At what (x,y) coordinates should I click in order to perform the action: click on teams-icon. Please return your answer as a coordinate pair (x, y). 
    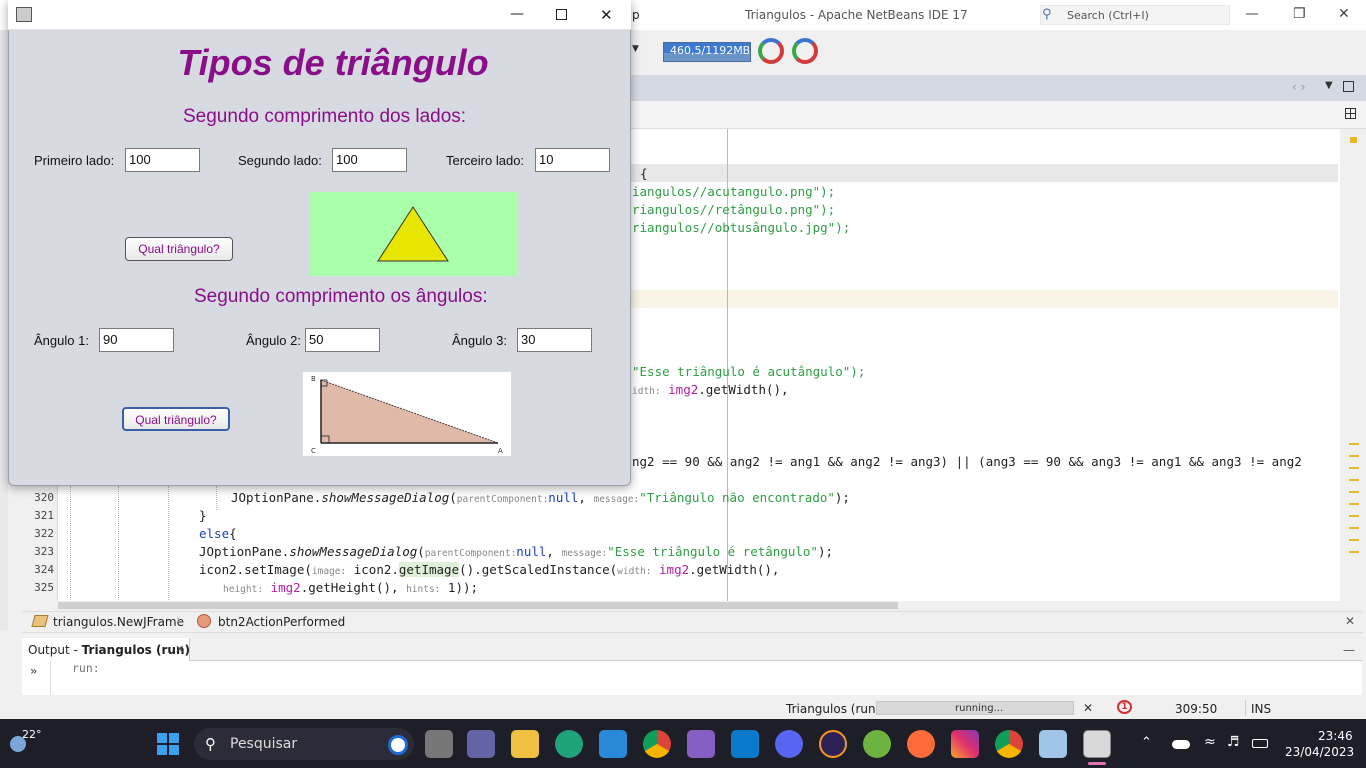
    Looking at the image, I should click on (481, 744).